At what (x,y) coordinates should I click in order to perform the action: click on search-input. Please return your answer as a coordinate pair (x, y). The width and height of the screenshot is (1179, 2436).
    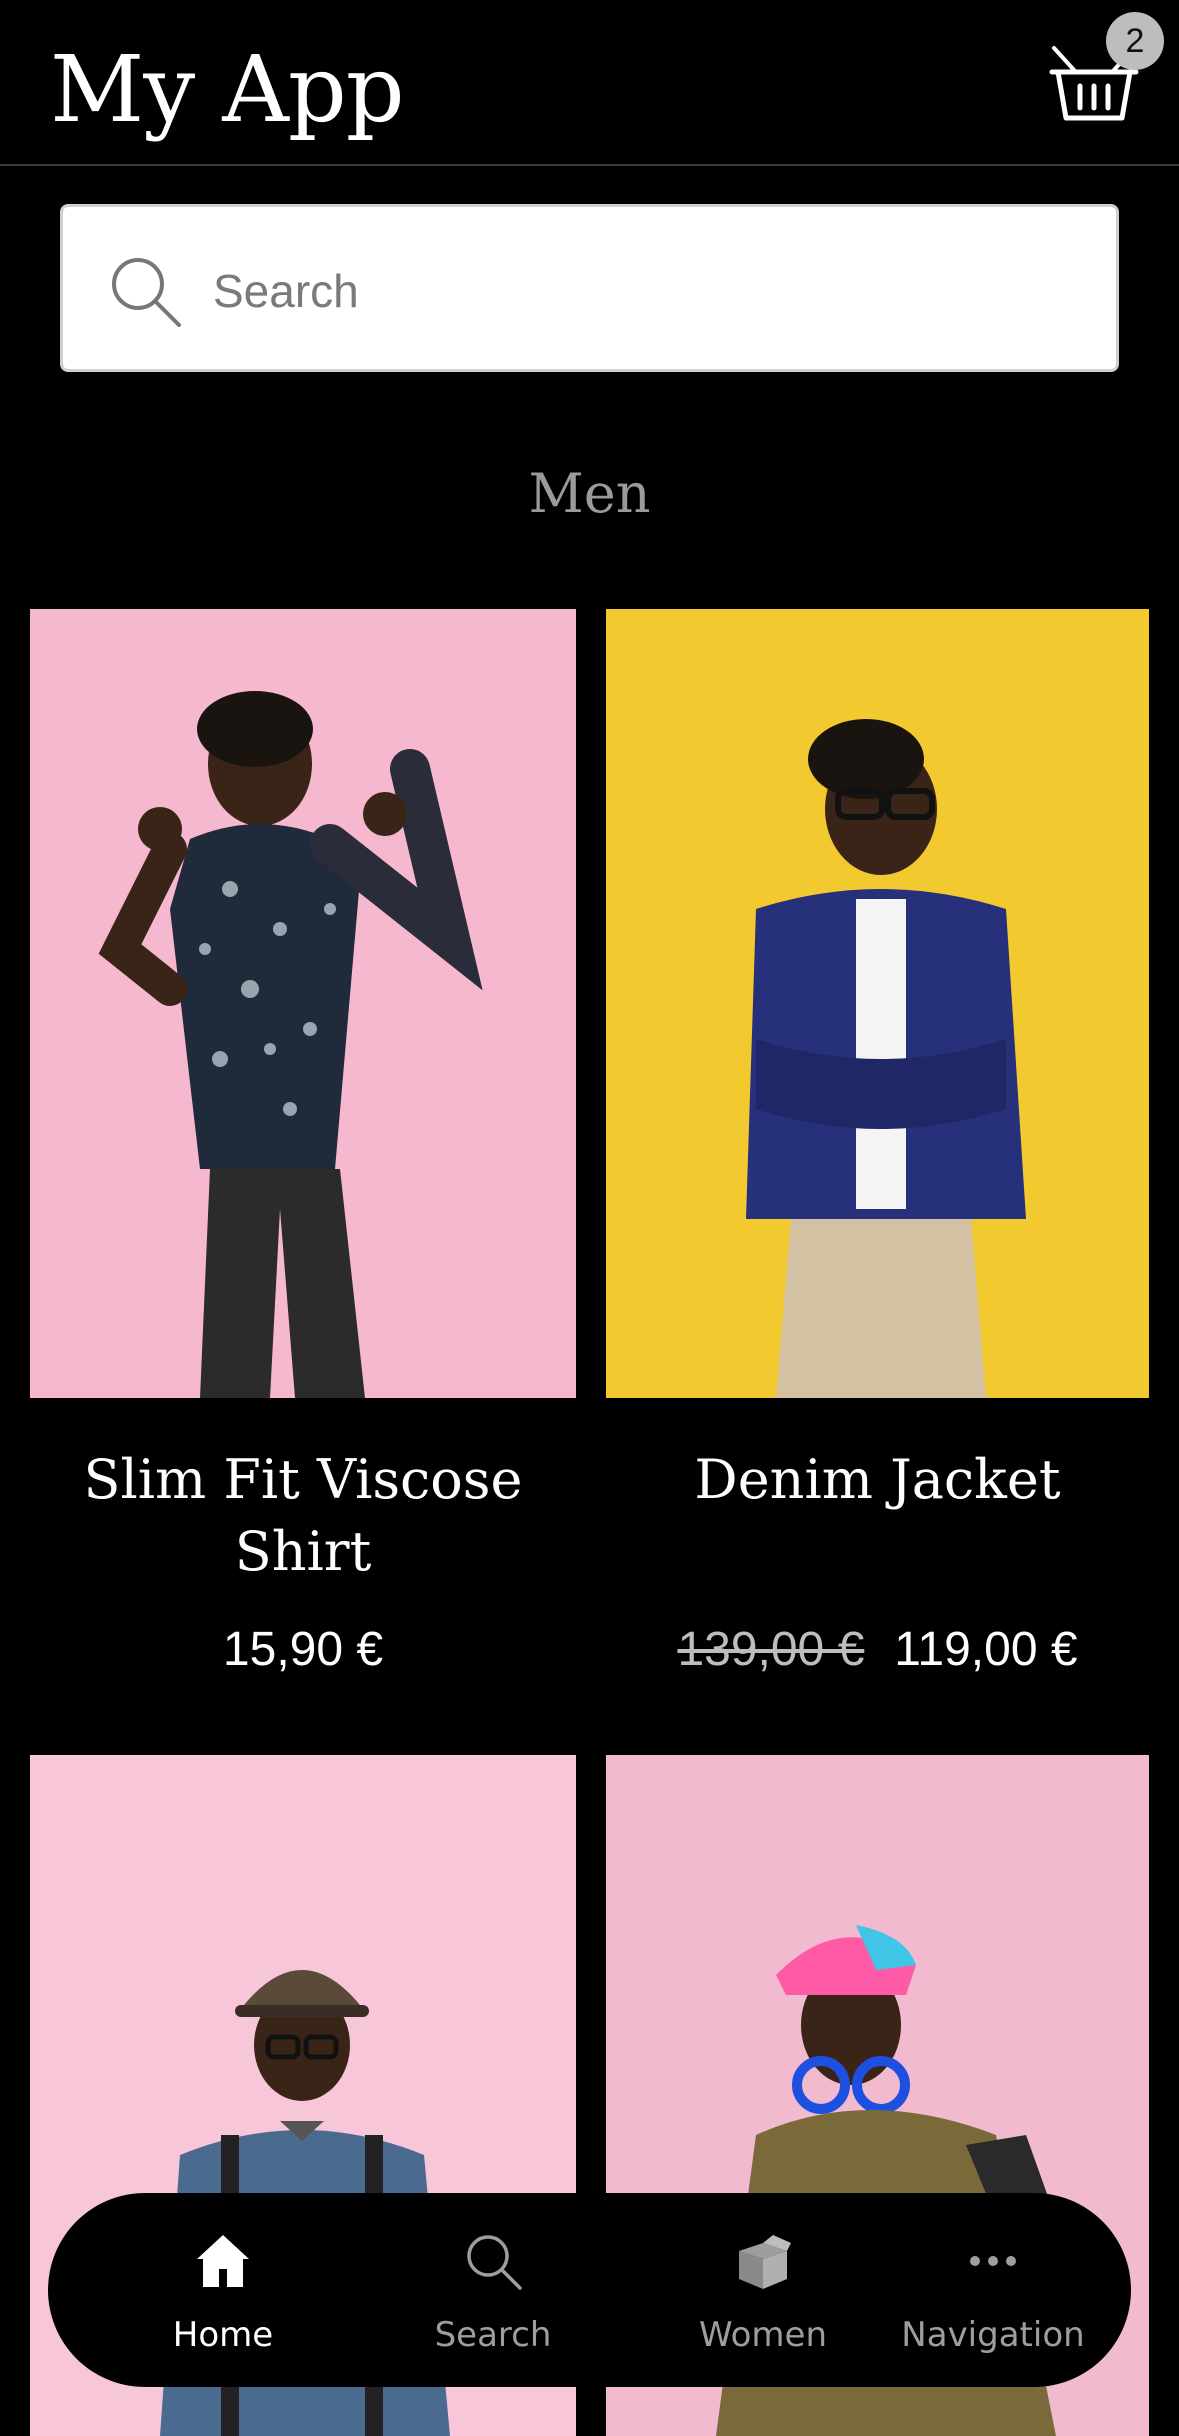
    Looking at the image, I should click on (643, 291).